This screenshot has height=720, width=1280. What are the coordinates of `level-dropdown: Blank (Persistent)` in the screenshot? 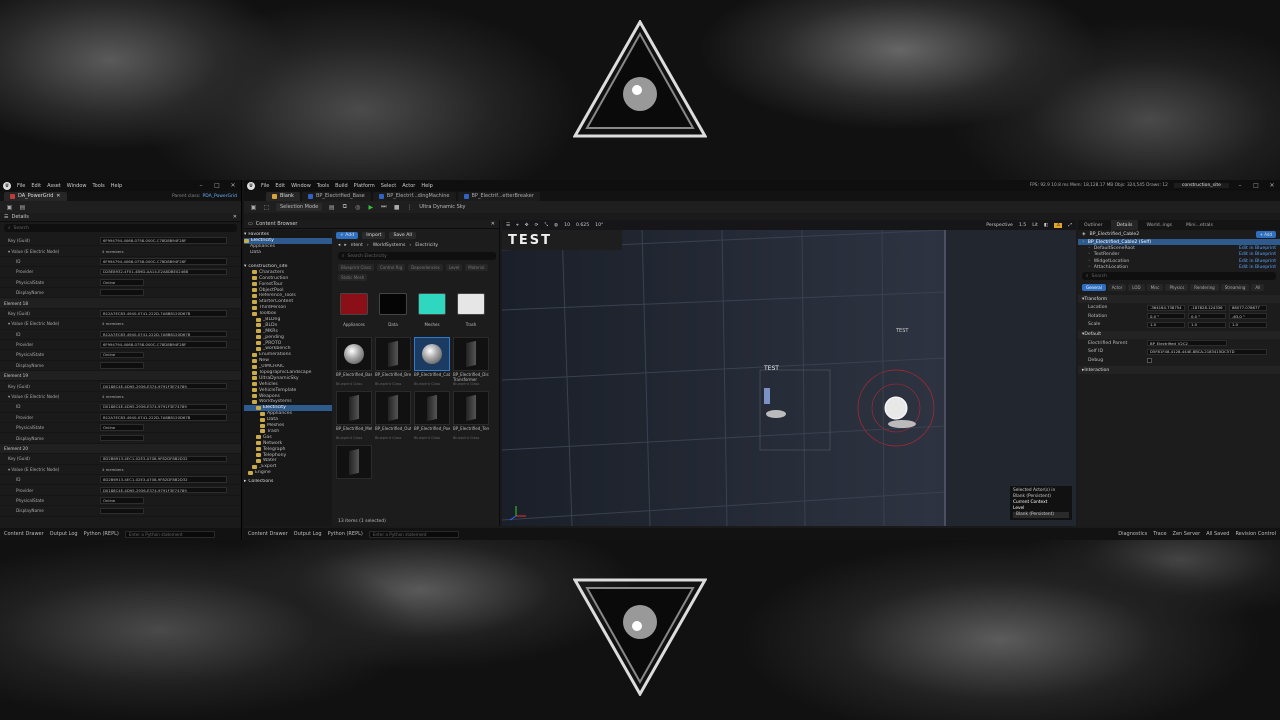 It's located at (1041, 515).